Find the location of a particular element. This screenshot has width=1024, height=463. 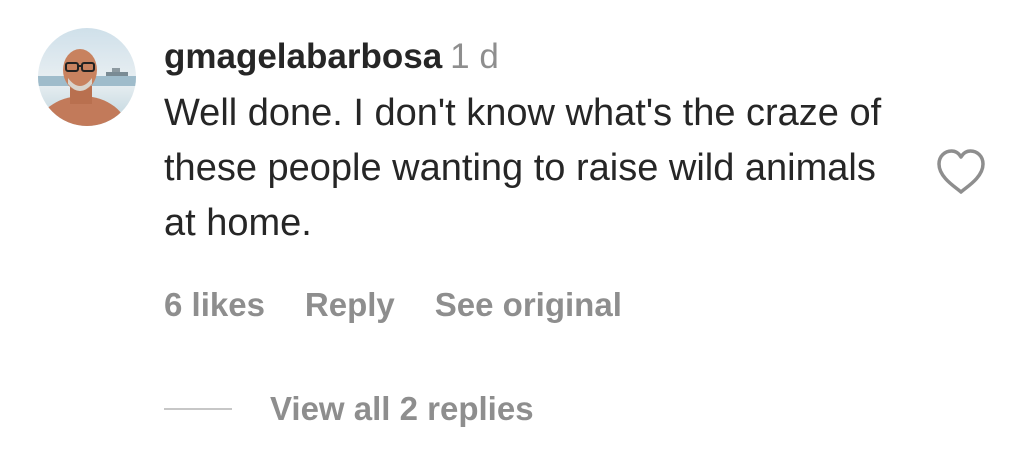

like-button is located at coordinates (961, 172).